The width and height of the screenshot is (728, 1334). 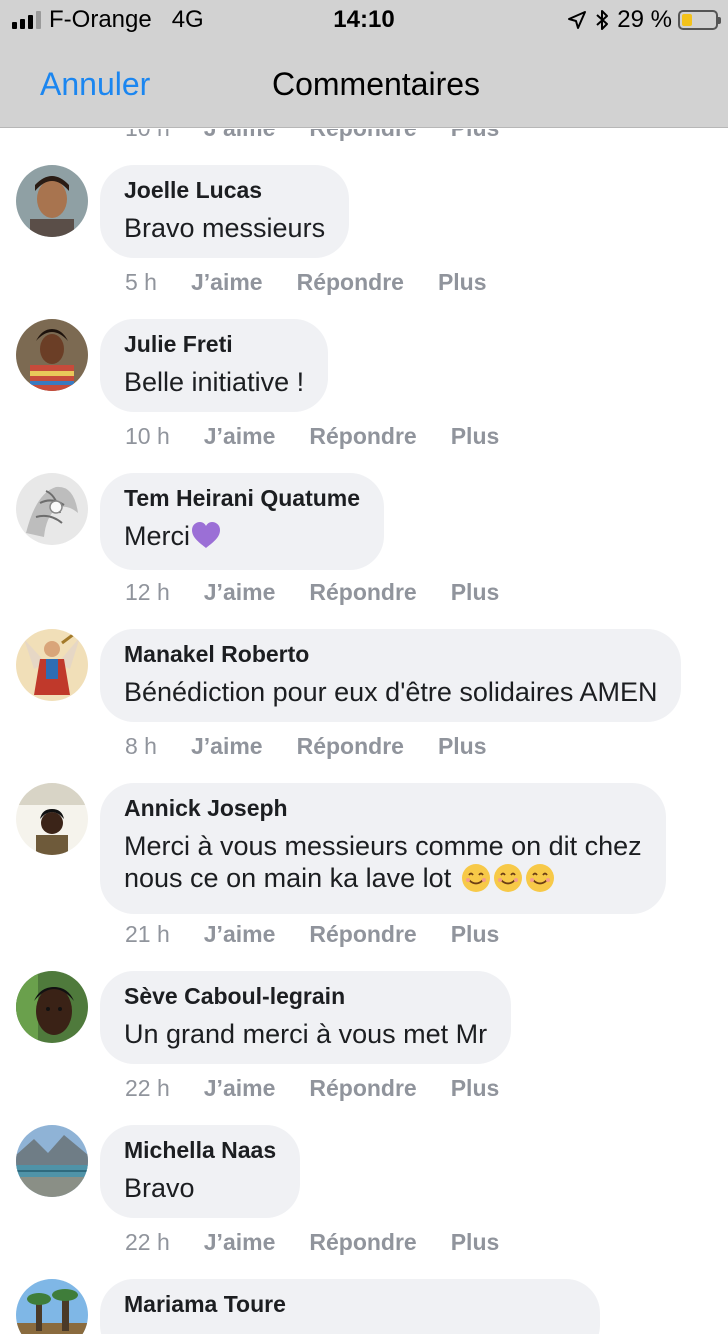 I want to click on battery-percent: 29 %, so click(x=644, y=19).